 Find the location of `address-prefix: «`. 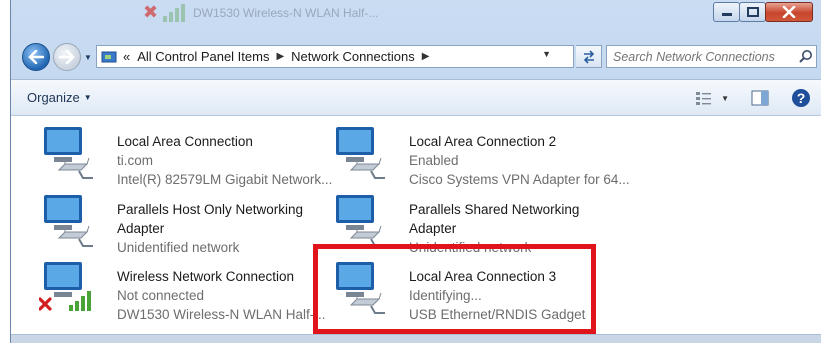

address-prefix: « is located at coordinates (127, 56).